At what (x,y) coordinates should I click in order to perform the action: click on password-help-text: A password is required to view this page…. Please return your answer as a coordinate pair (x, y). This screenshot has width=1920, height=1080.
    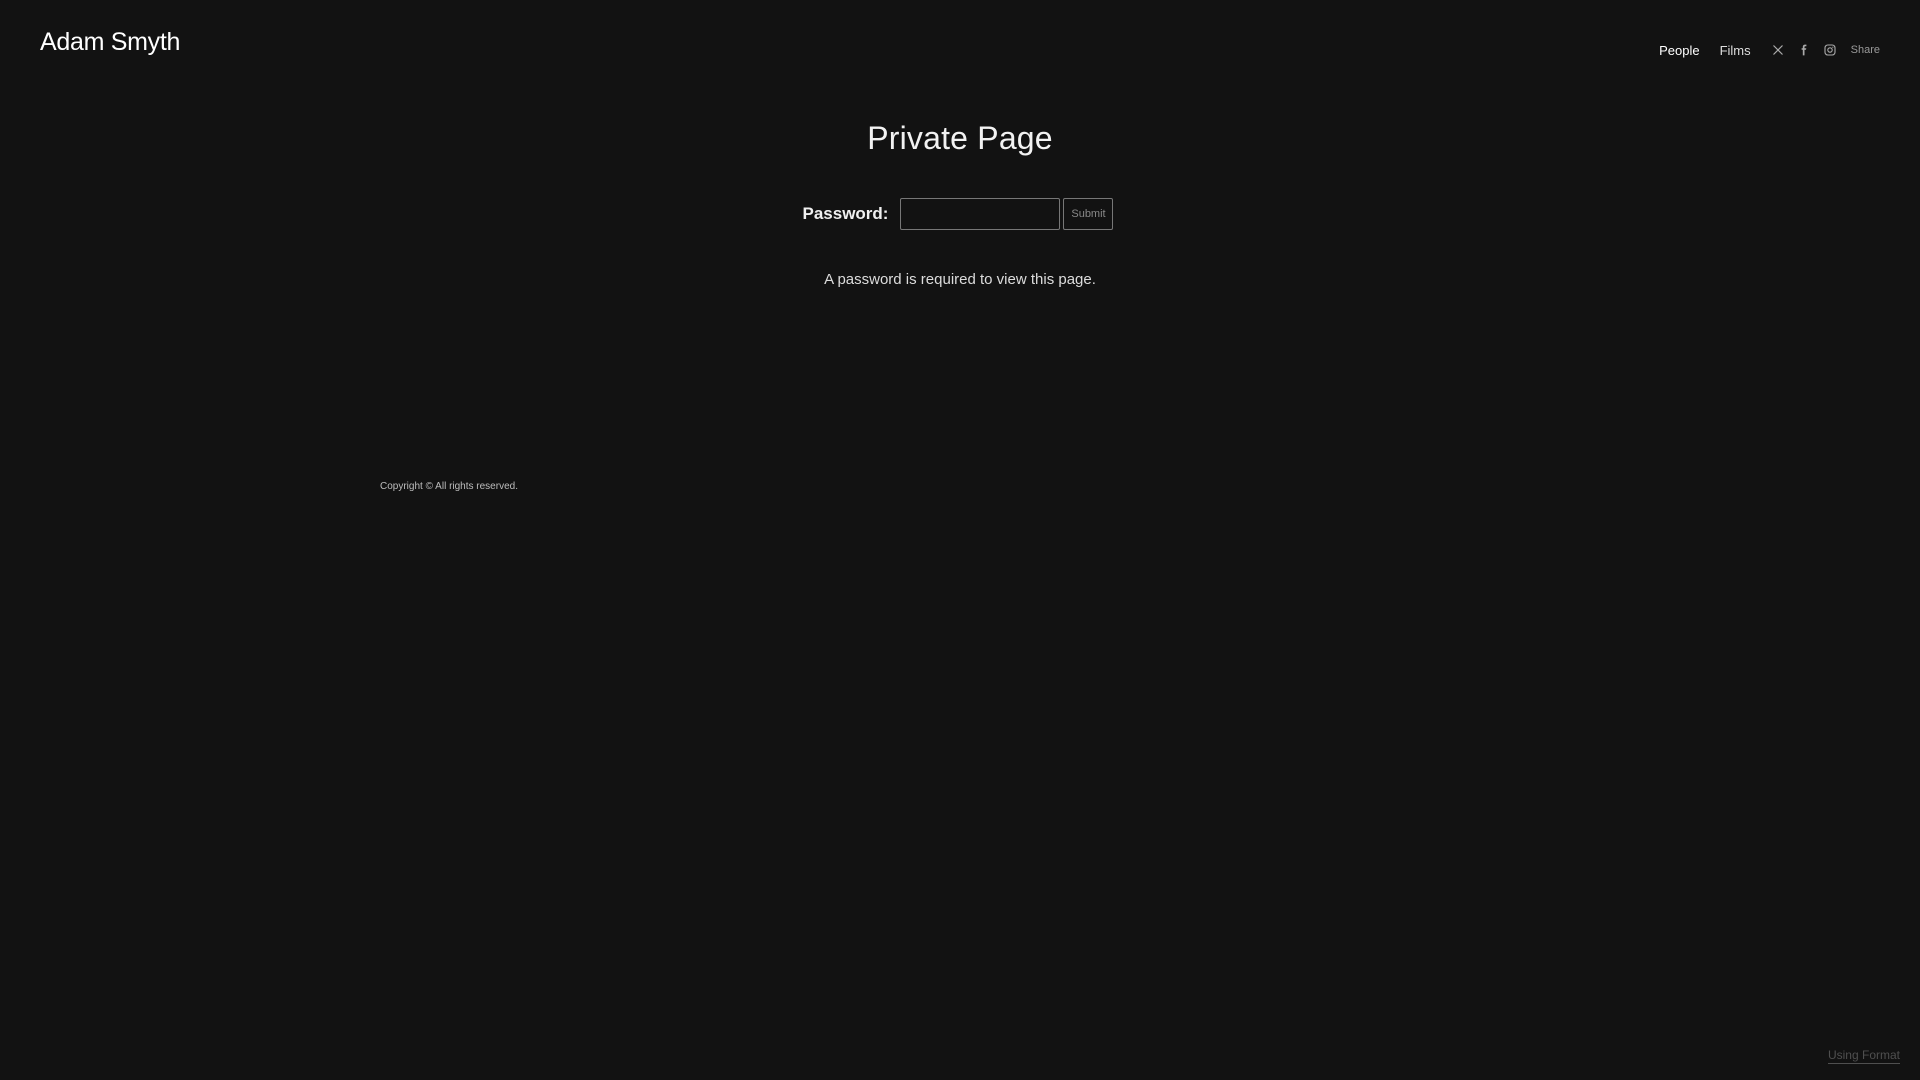
    Looking at the image, I should click on (960, 279).